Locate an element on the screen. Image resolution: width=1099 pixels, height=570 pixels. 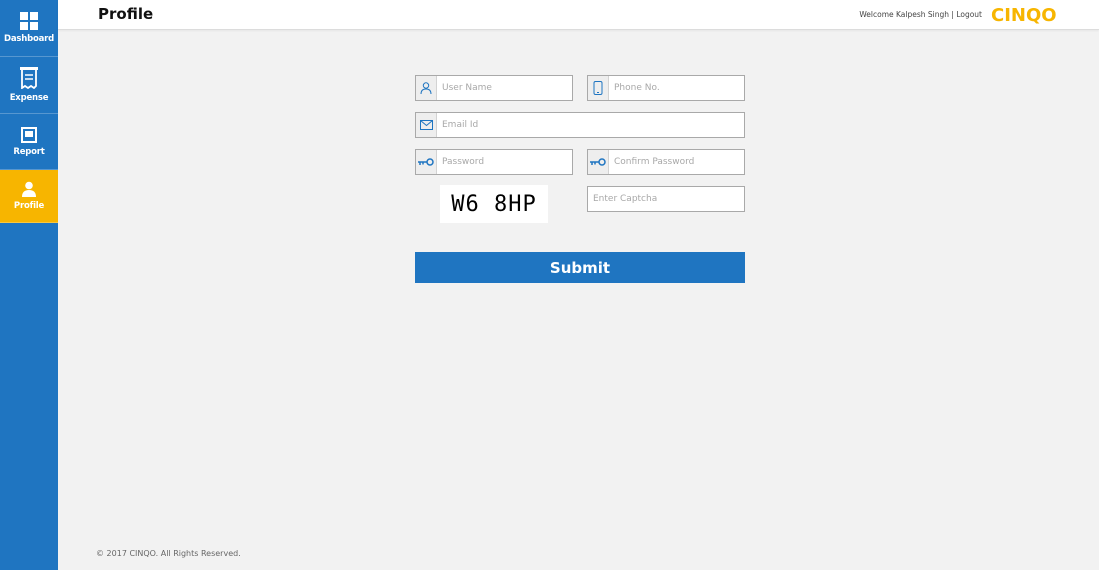
captcha-input is located at coordinates (666, 199).